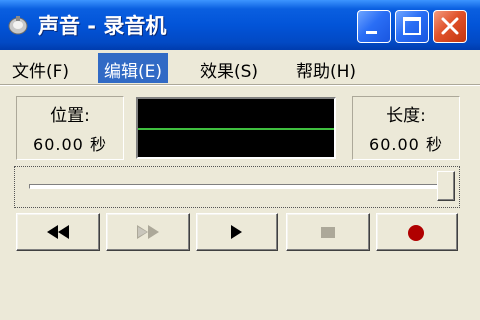  Describe the element at coordinates (371, 32) in the screenshot. I see `minimize-icon` at that location.